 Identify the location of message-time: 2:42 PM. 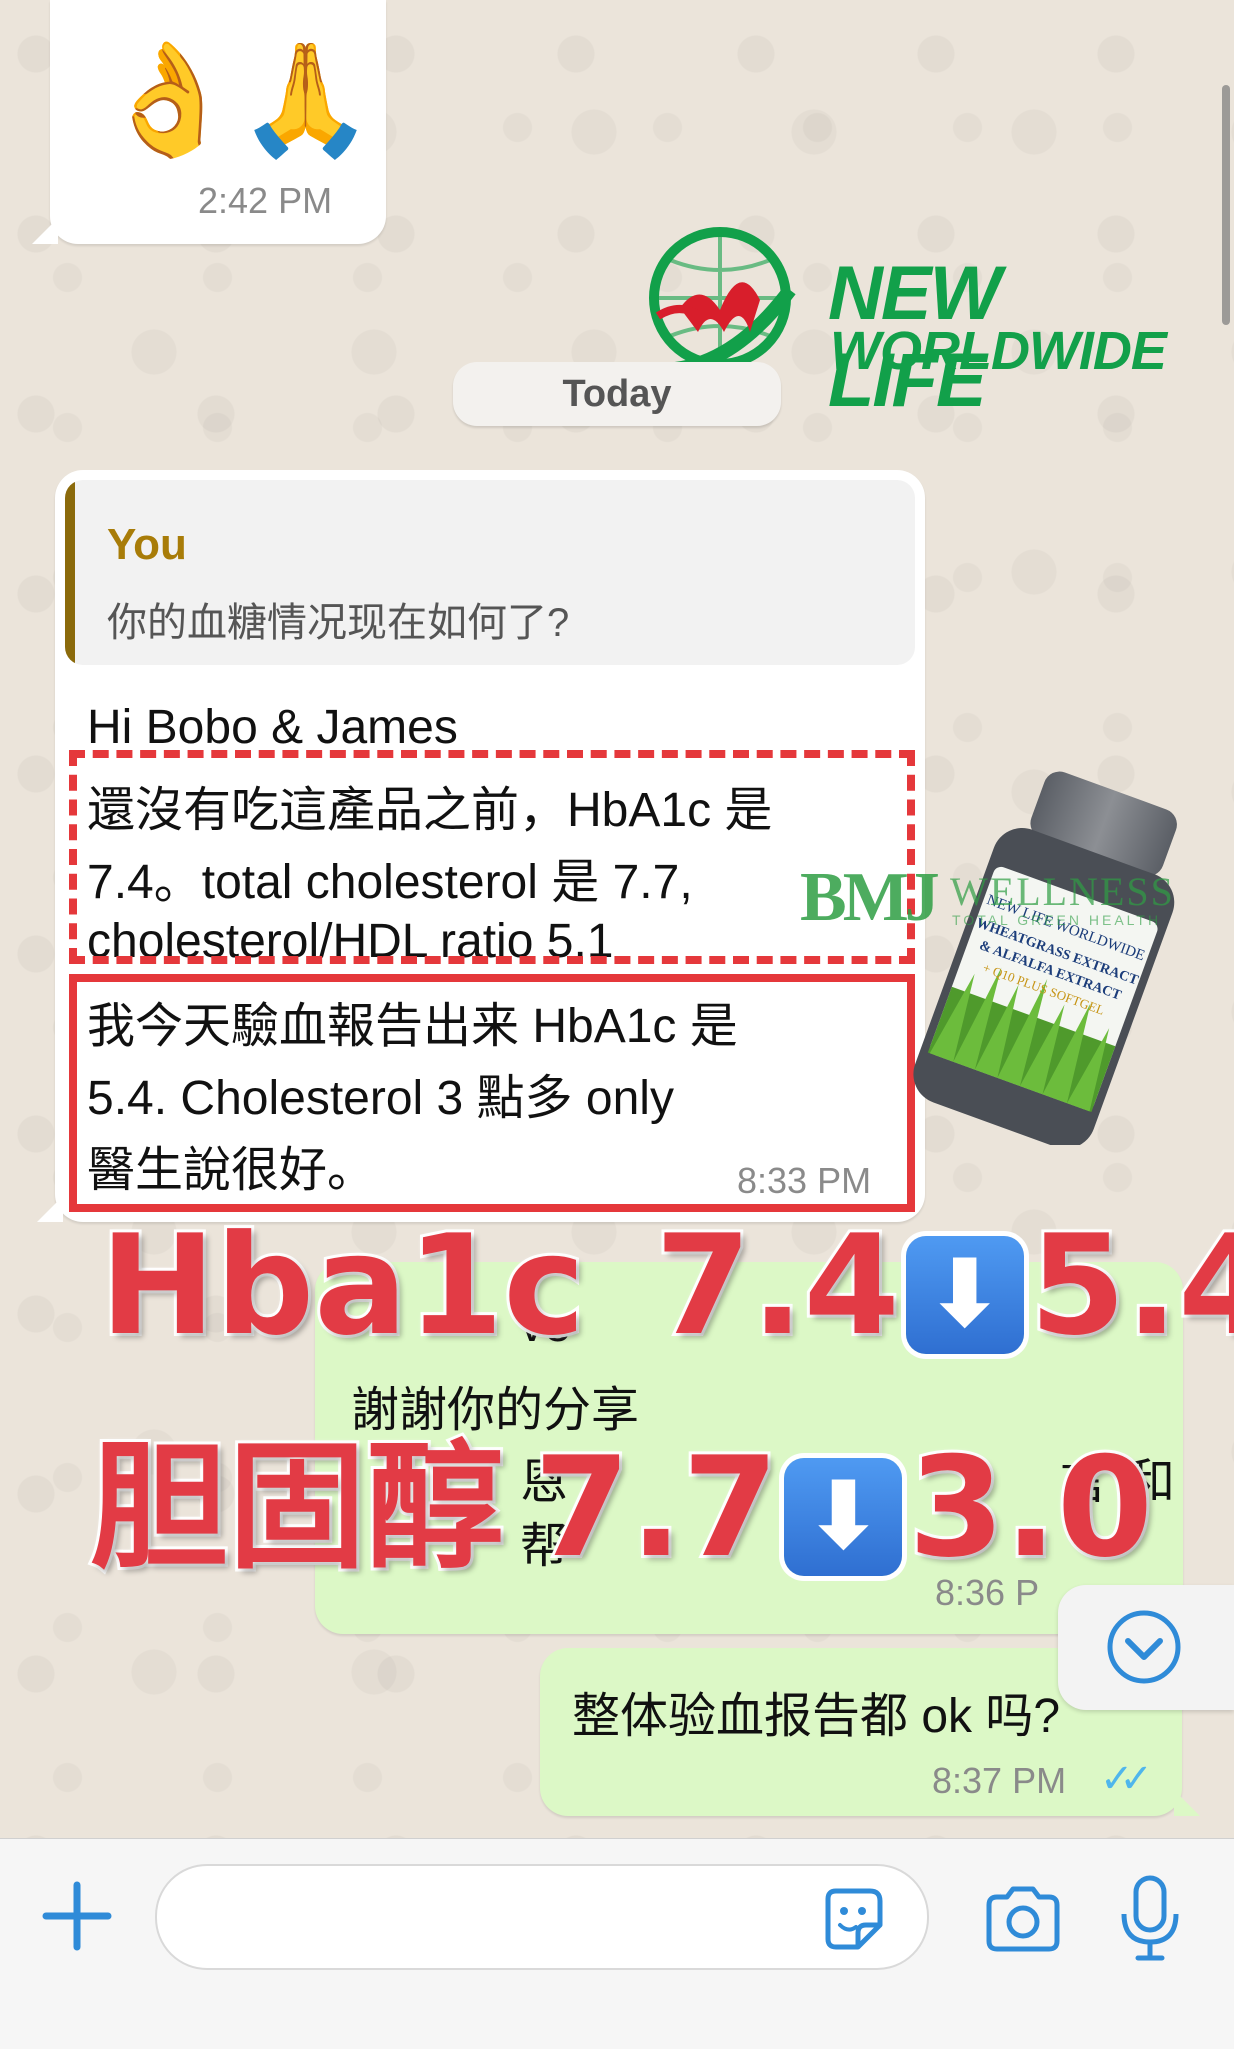
(265, 200).